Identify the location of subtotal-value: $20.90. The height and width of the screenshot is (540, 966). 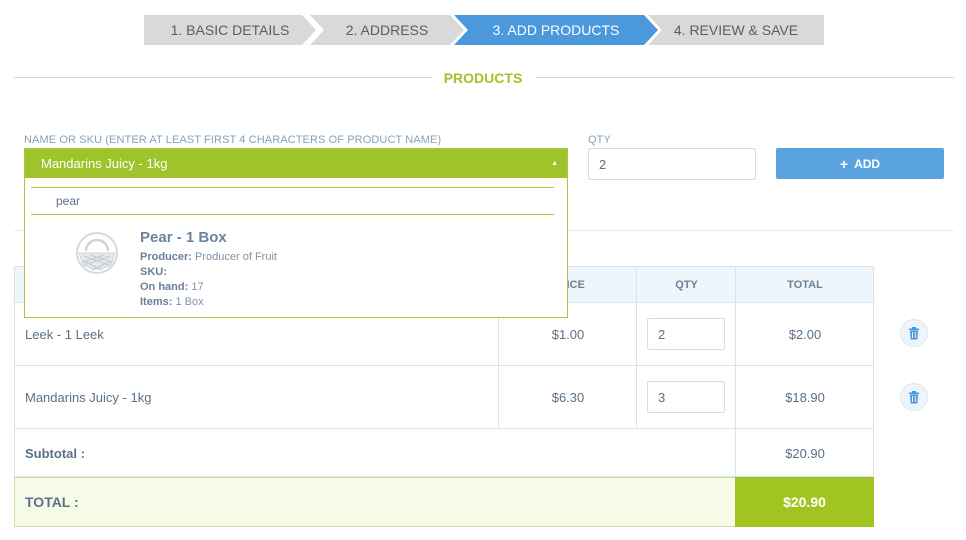
(805, 453).